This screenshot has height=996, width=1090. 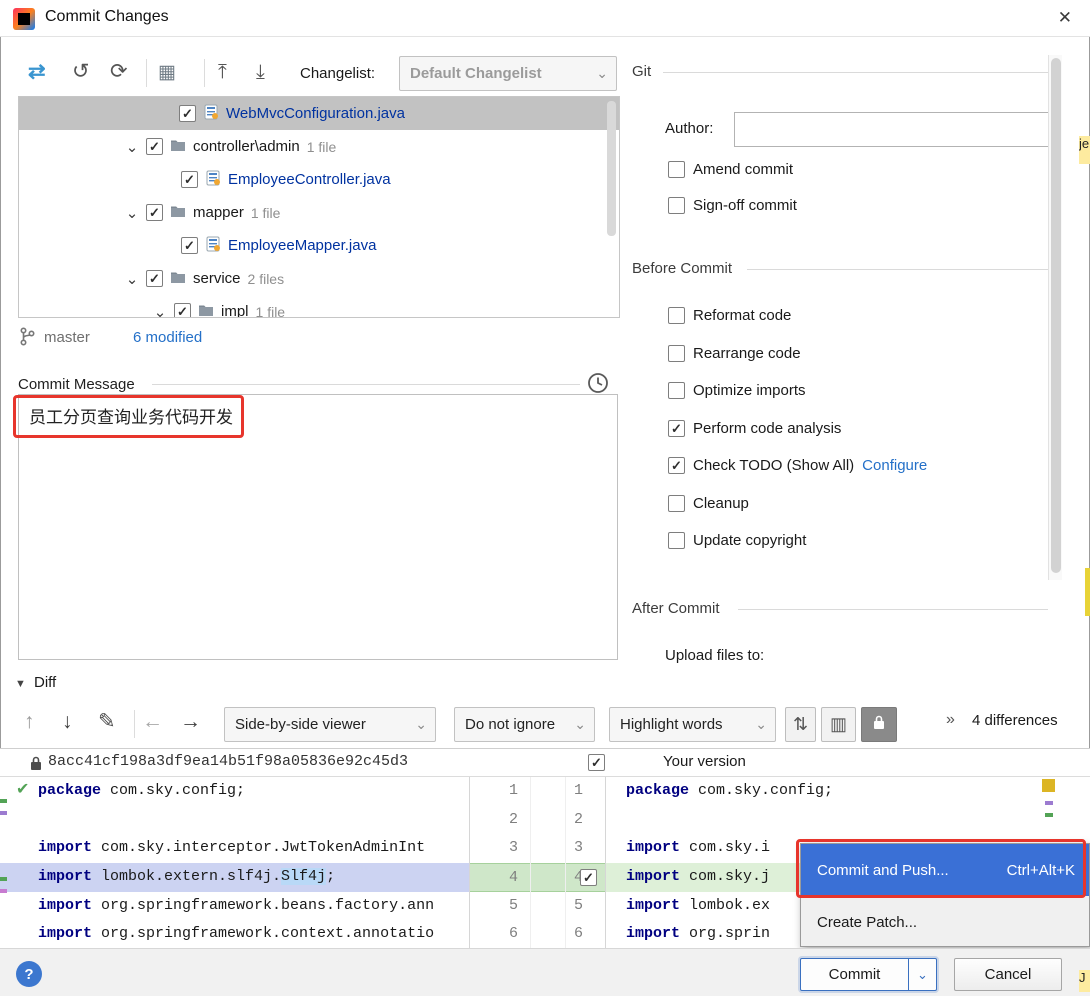 I want to click on refresh-icon: ⟳, so click(x=119, y=72).